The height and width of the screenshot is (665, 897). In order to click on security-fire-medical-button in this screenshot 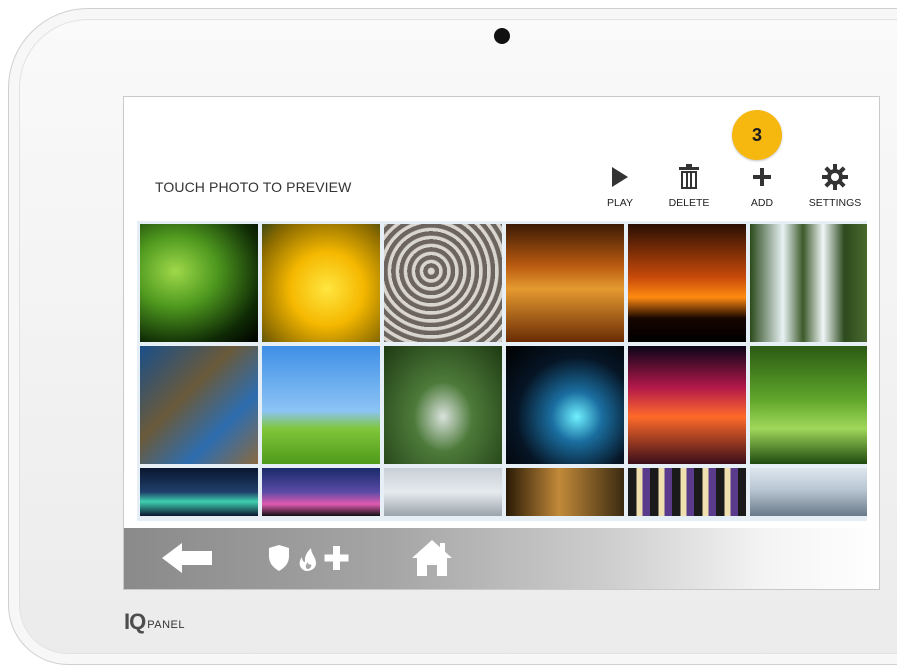, I will do `click(312, 558)`.